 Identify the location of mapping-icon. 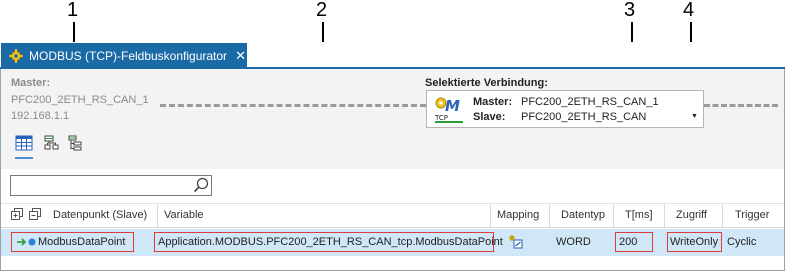
(516, 242).